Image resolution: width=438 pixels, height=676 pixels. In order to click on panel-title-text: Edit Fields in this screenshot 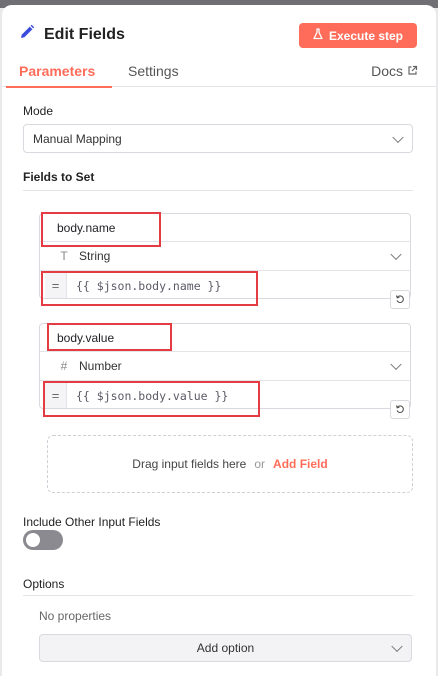, I will do `click(84, 34)`.